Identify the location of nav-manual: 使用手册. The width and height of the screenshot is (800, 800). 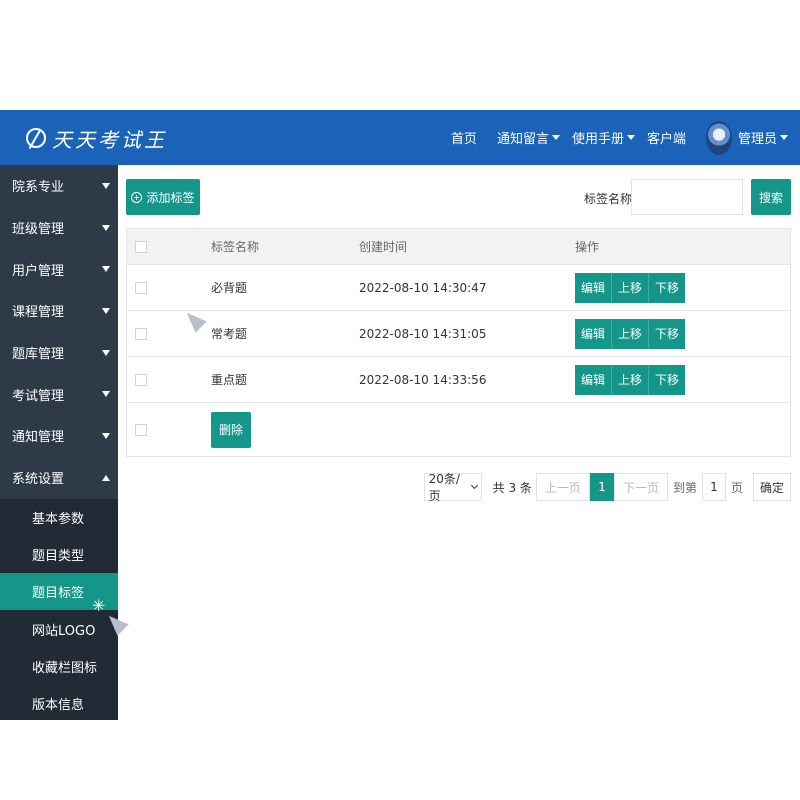
(603, 137).